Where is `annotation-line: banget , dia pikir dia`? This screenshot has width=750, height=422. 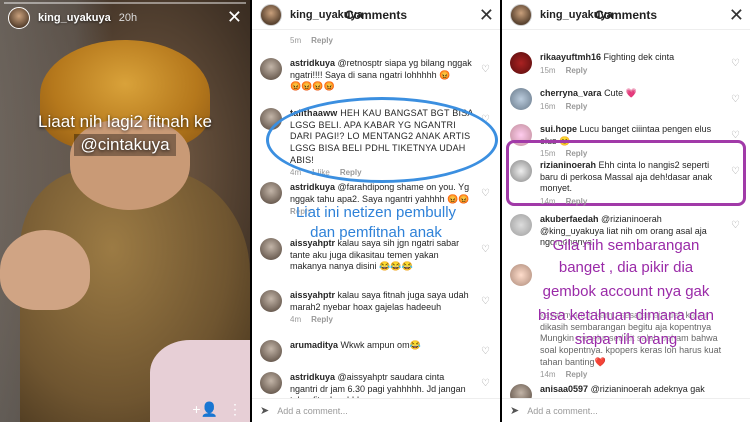 annotation-line: banget , dia pikir dia is located at coordinates (626, 267).